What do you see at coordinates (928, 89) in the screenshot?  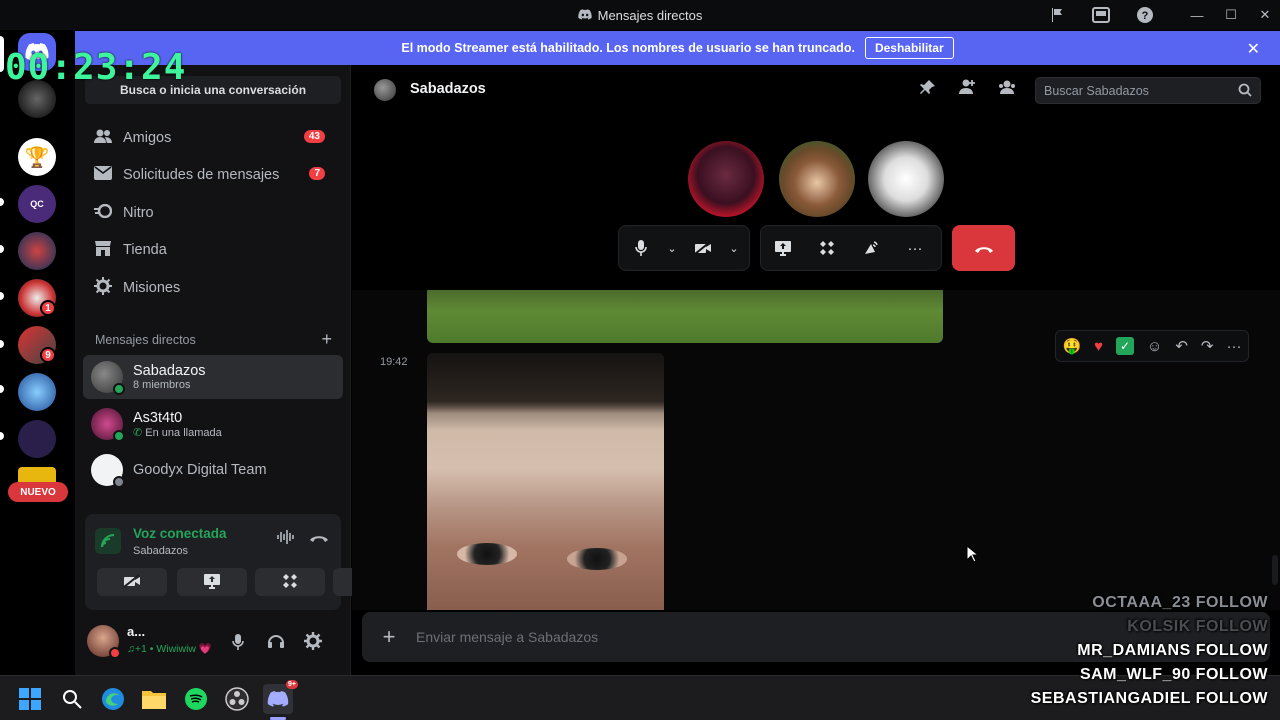 I see `pin-icon` at bounding box center [928, 89].